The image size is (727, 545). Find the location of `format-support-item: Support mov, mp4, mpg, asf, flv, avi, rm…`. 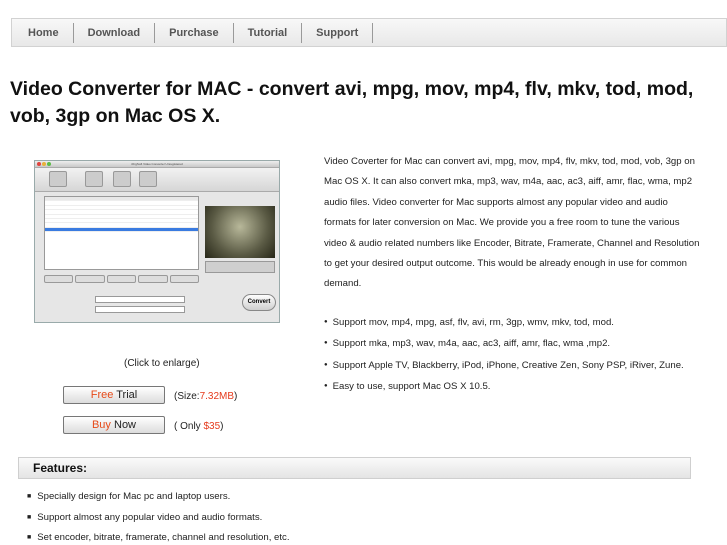

format-support-item: Support mov, mp4, mpg, asf, flv, avi, rm… is located at coordinates (513, 322).